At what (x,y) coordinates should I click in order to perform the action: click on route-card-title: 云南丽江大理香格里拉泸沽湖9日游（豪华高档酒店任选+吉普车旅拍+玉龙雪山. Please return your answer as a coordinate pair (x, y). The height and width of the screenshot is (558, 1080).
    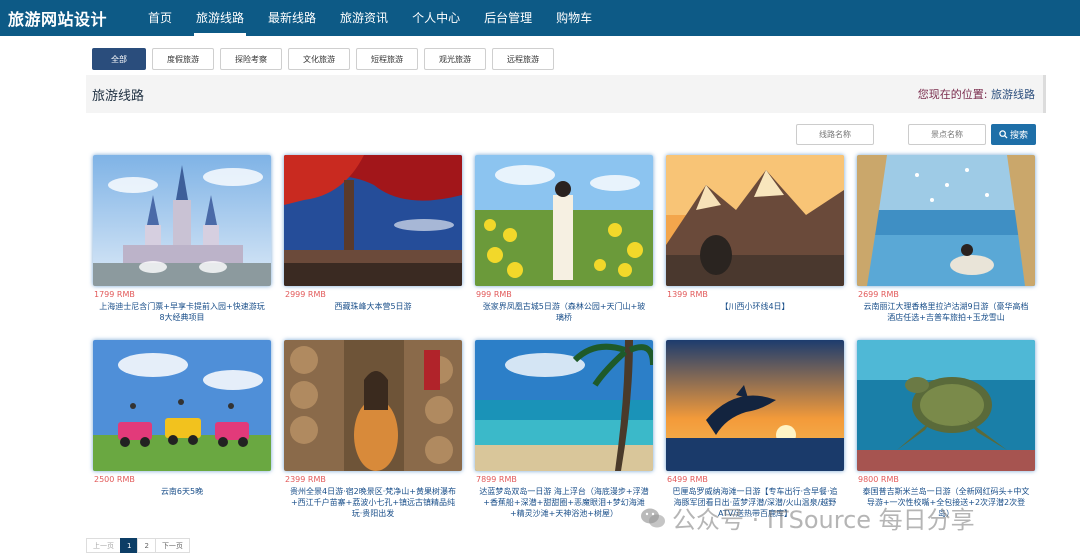
    Looking at the image, I should click on (946, 312).